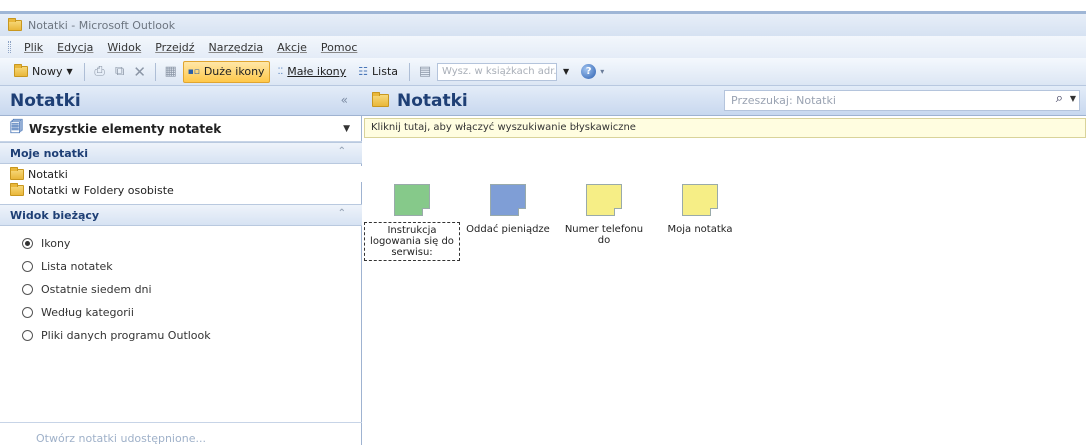 This screenshot has height=445, width=1086. I want to click on menu-edit: Edycja, so click(75, 47).